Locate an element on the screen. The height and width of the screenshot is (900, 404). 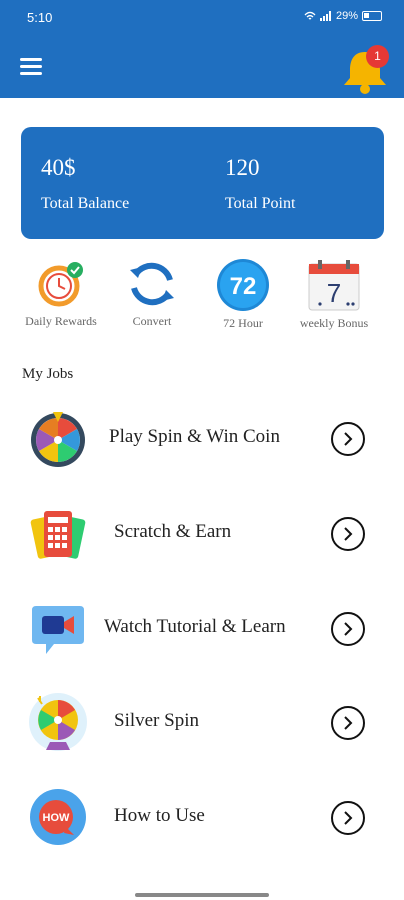
calendar-day-text: 7 is located at coordinates (334, 293).